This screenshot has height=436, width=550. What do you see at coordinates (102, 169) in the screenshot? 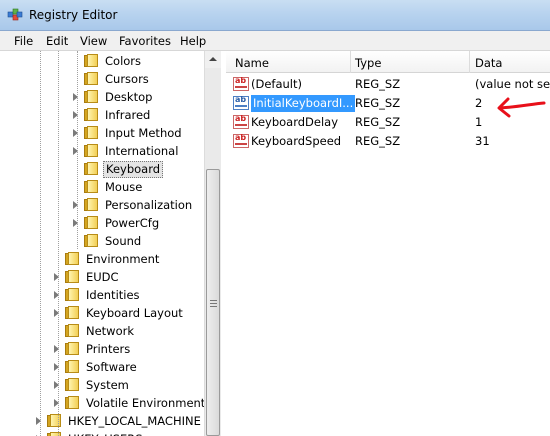
I see `tree-item: Keyboard` at bounding box center [102, 169].